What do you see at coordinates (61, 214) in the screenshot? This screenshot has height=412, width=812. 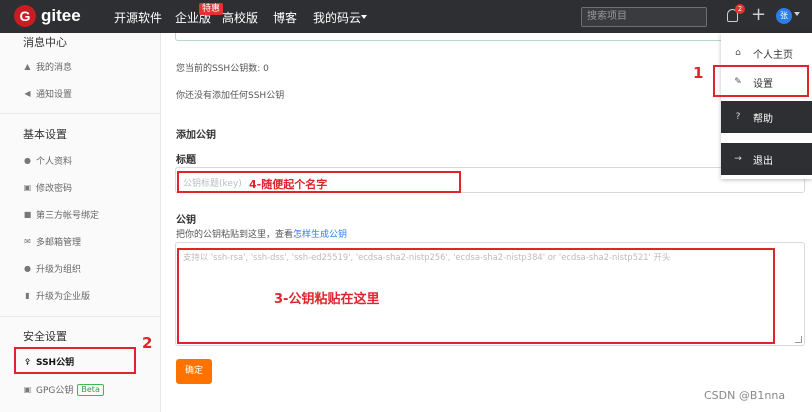 I see `sidebar-item-third-party: ■ 第三方帐号绑定` at bounding box center [61, 214].